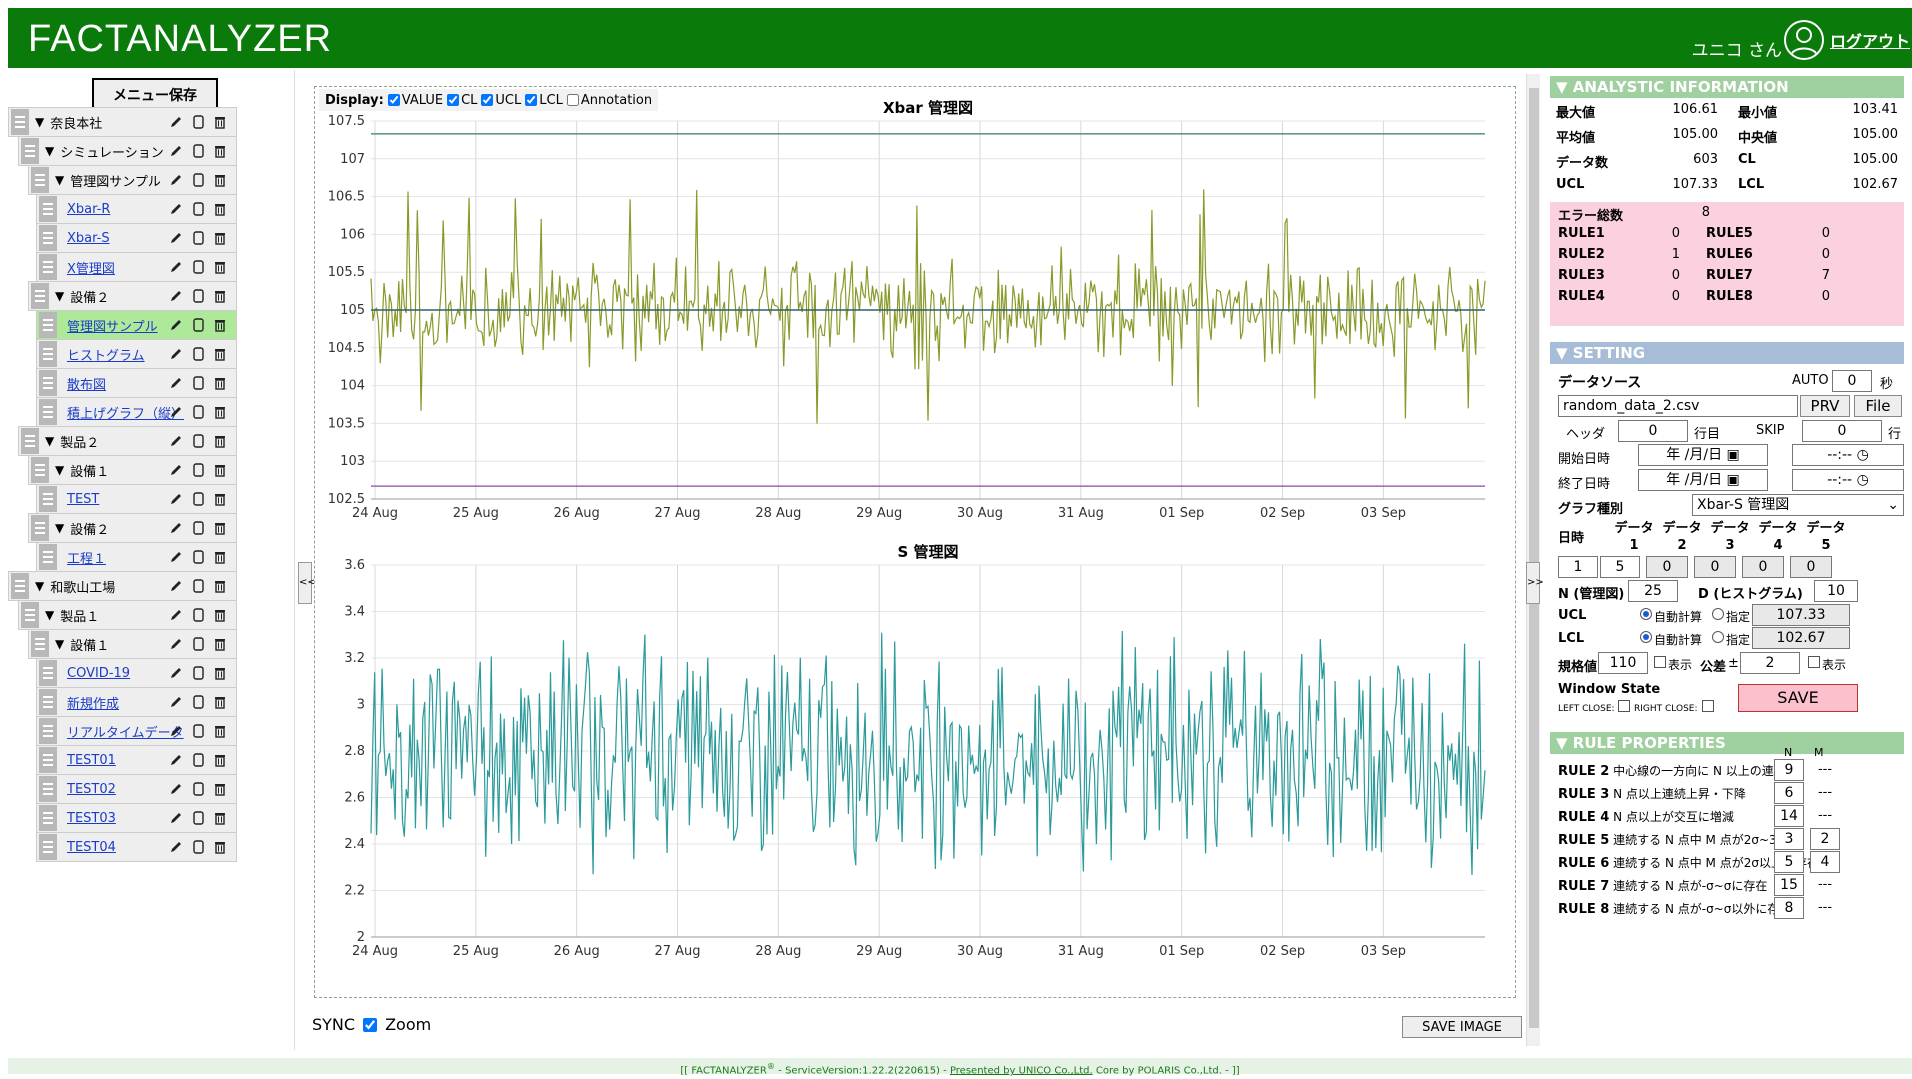  Describe the element at coordinates (1789, 839) in the screenshot. I see `rule-n-input: 3` at that location.